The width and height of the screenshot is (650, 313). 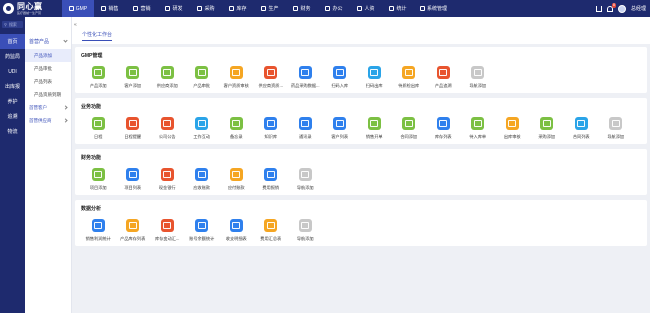 What do you see at coordinates (398, 8) in the screenshot?
I see `nav-item-10: 统计` at bounding box center [398, 8].